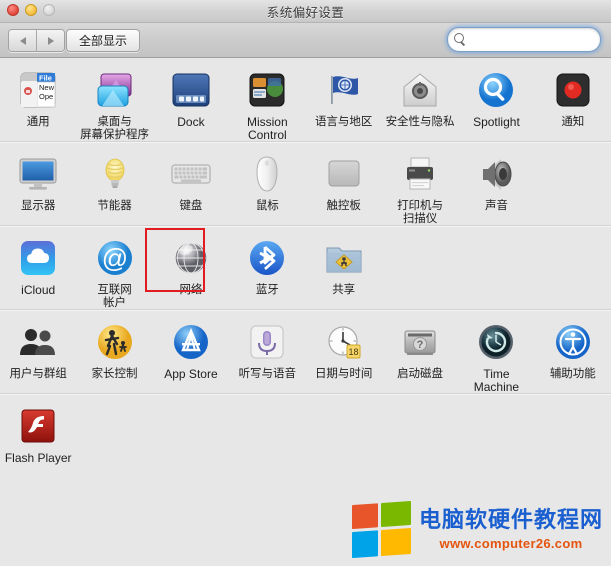 The height and width of the screenshot is (566, 611). Describe the element at coordinates (191, 122) in the screenshot. I see `pref-pane-label: Dock` at that location.